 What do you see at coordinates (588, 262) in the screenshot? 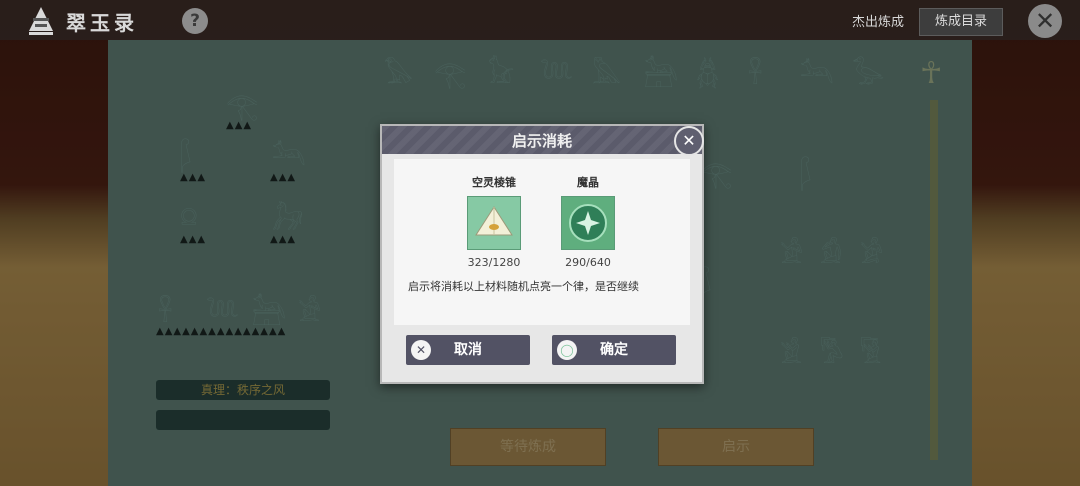
I see `material-count: 290/640` at bounding box center [588, 262].